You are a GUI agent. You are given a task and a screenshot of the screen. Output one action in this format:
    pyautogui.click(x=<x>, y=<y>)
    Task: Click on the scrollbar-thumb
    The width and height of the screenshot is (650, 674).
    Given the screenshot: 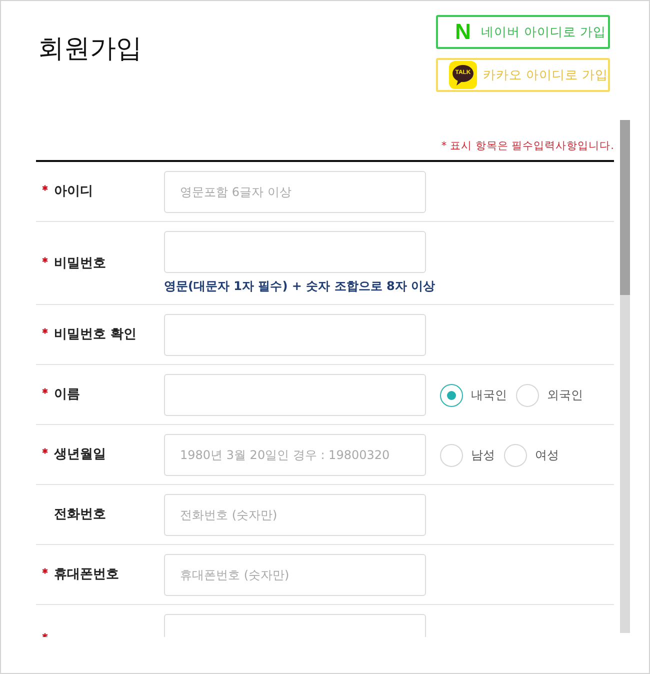 What is the action you would take?
    pyautogui.click(x=625, y=207)
    